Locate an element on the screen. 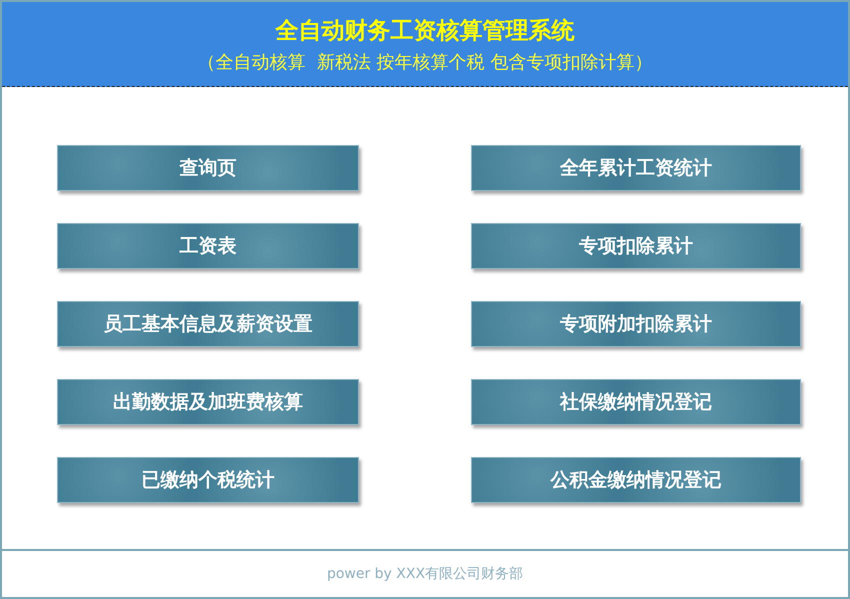 The width and height of the screenshot is (850, 599). menu-button: 全年累计工资统计 is located at coordinates (636, 168).